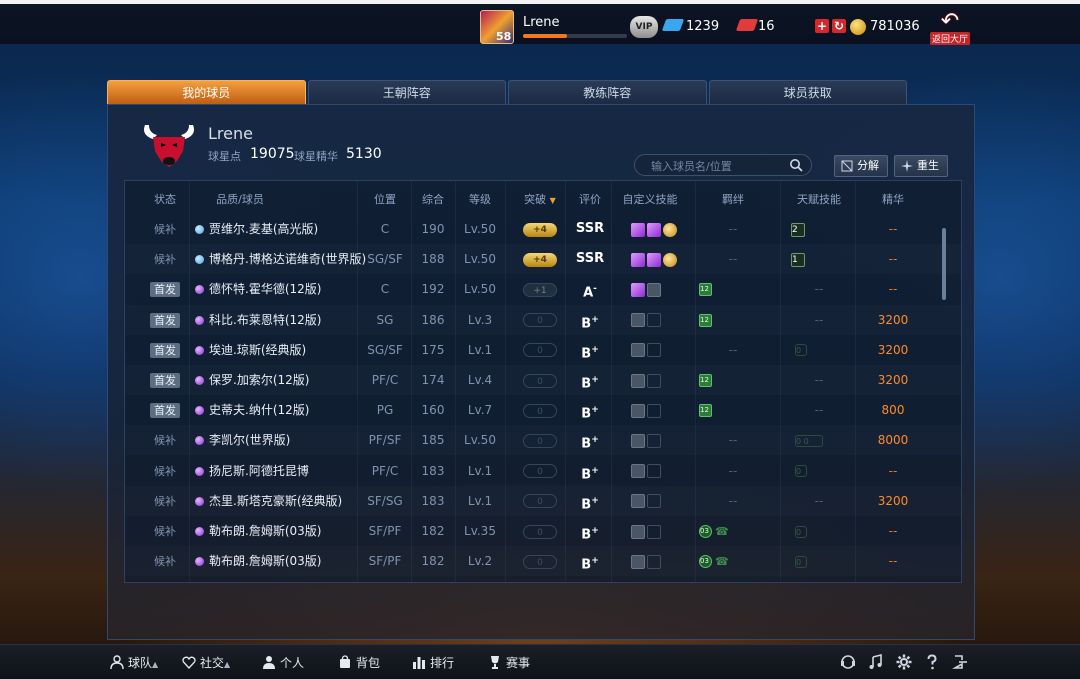 This screenshot has height=679, width=1080. What do you see at coordinates (588, 293) in the screenshot?
I see `rating-value: A` at bounding box center [588, 293].